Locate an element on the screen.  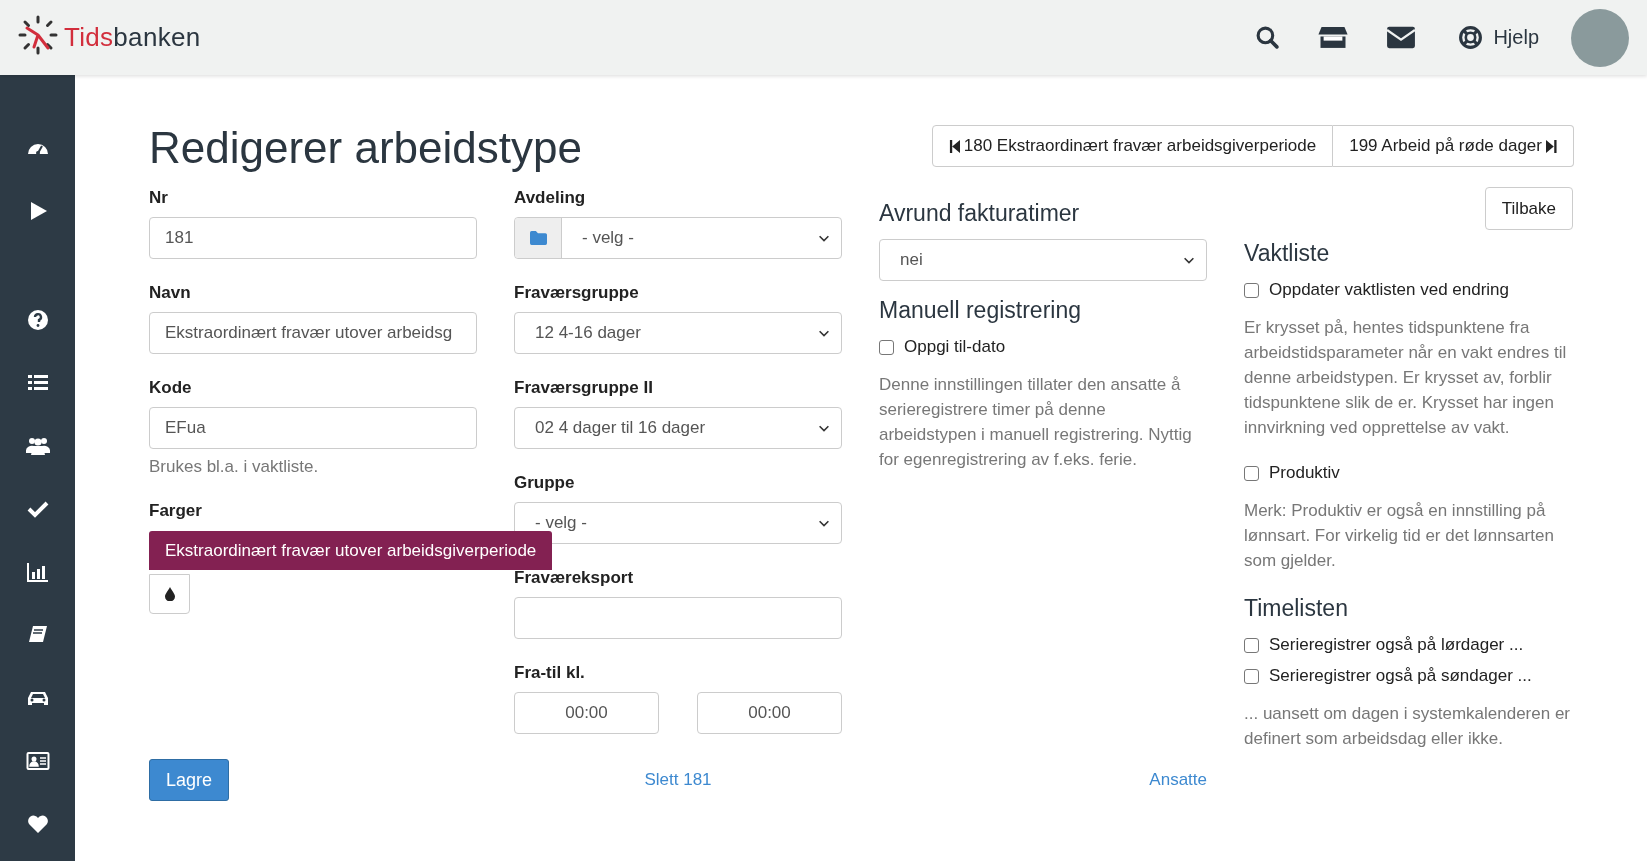
envelope-icon is located at coordinates (1401, 37).